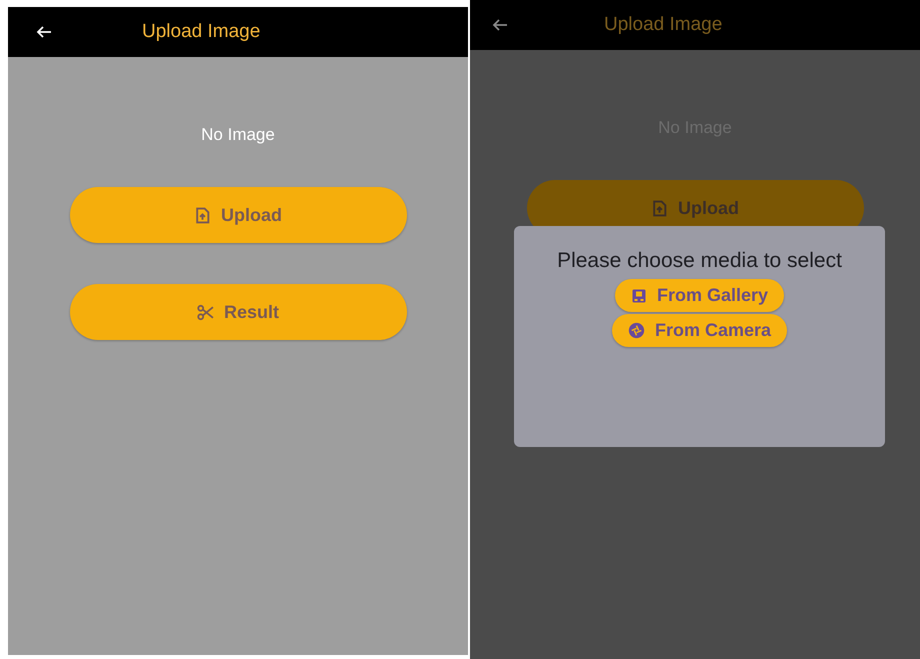 This screenshot has height=659, width=920. Describe the element at coordinates (238, 135) in the screenshot. I see `no-image-text: No Image` at that location.